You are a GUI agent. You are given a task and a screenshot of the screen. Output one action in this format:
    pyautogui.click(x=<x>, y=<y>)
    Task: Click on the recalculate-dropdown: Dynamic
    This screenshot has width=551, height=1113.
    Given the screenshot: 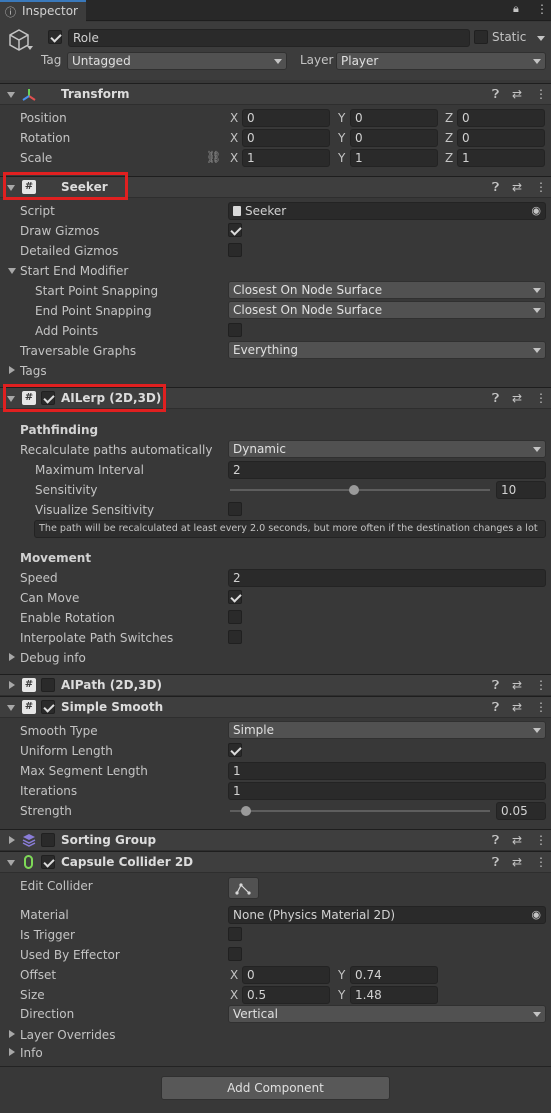 What is the action you would take?
    pyautogui.click(x=387, y=449)
    